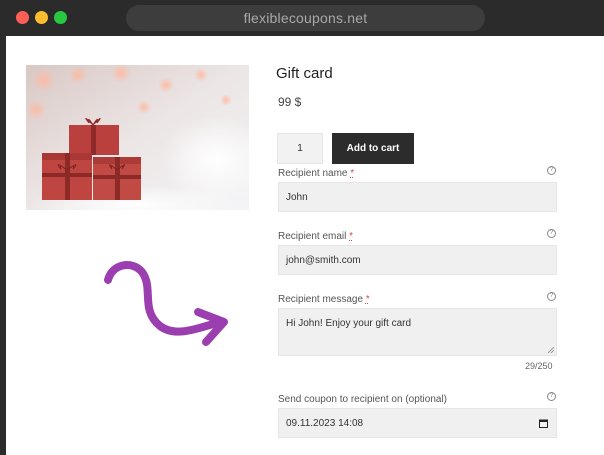 The image size is (604, 455). Describe the element at coordinates (363, 399) in the screenshot. I see `send-date-label: Send coupon to recipient on (optional)` at that location.